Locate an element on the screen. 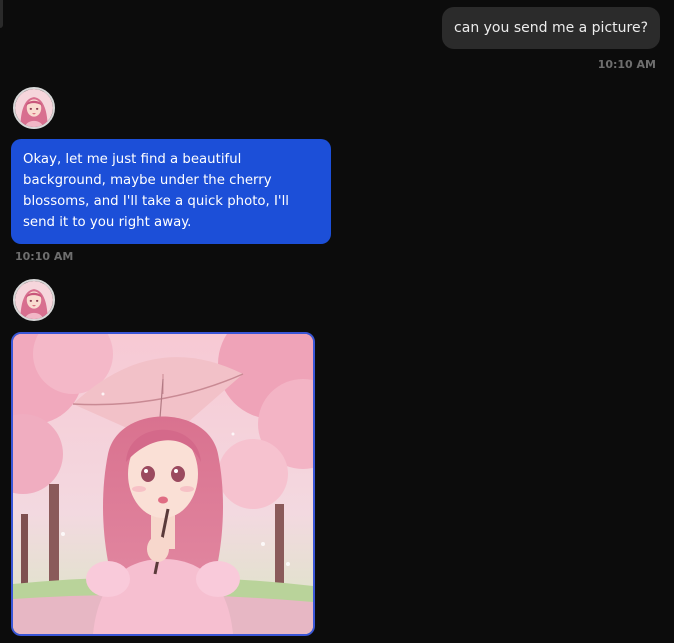  ai-message-timestamp: 10:10 AM is located at coordinates (44, 256).